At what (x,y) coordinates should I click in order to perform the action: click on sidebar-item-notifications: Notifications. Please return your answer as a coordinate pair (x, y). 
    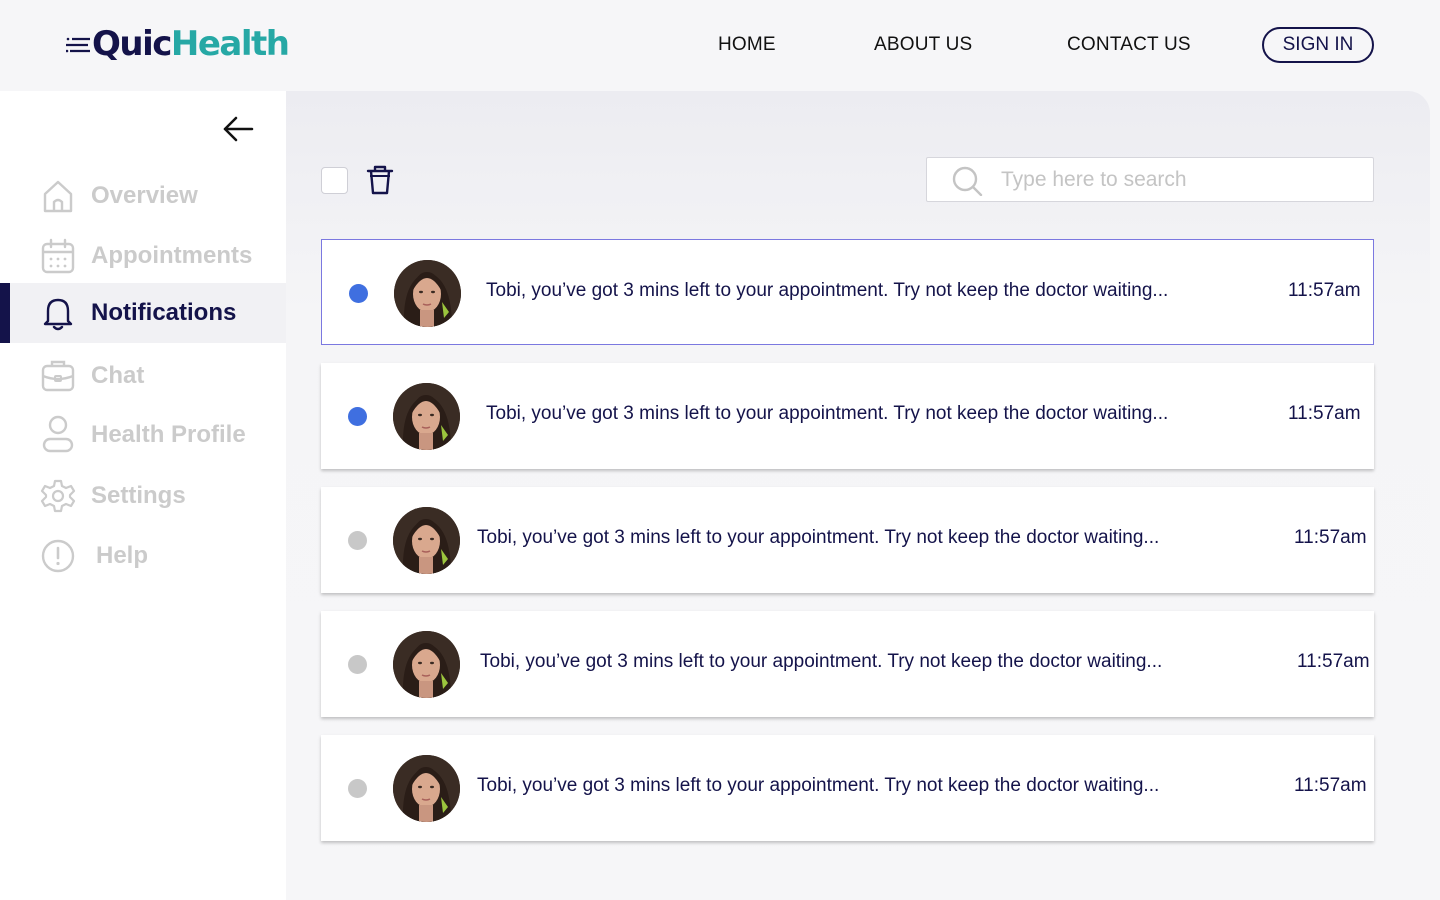
    Looking at the image, I should click on (143, 313).